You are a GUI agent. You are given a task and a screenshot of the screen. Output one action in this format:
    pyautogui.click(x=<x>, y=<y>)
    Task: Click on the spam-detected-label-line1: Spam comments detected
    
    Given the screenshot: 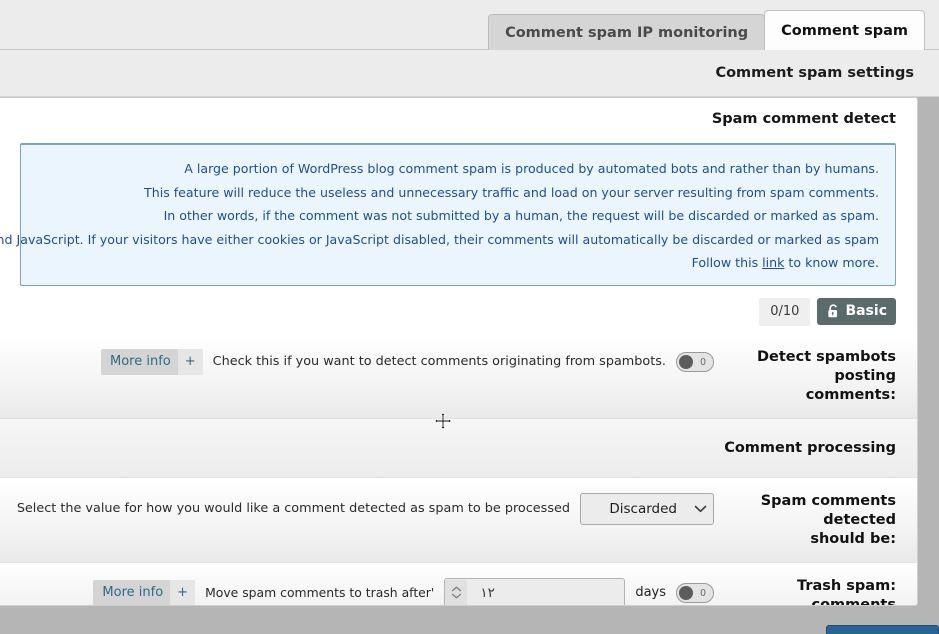 What is the action you would take?
    pyautogui.click(x=828, y=510)
    